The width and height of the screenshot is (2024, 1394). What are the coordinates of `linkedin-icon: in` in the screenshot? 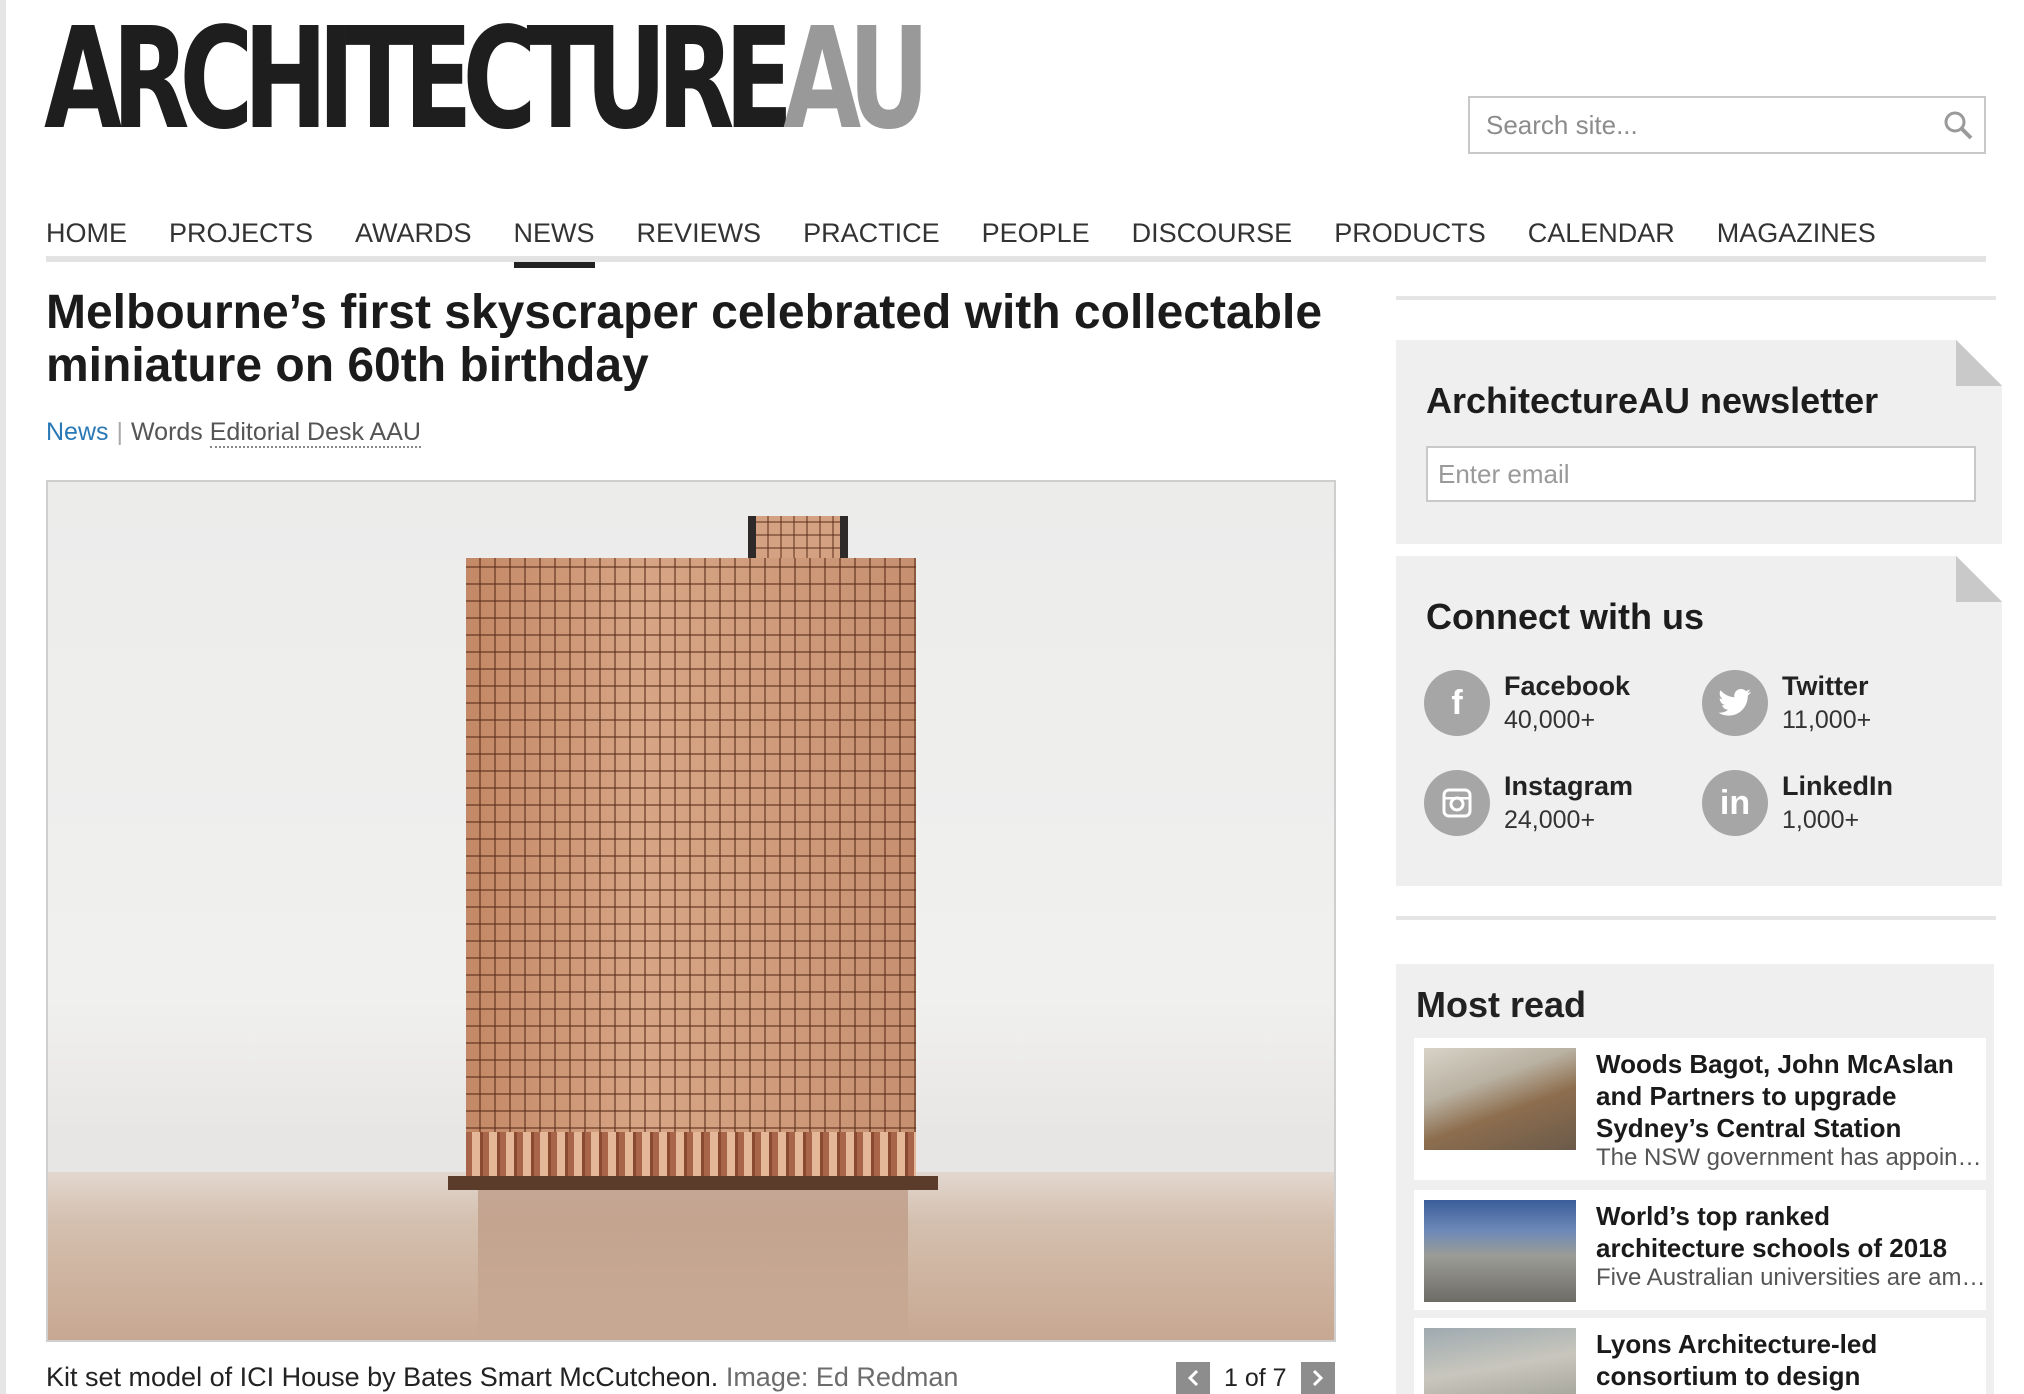 It's located at (1735, 803).